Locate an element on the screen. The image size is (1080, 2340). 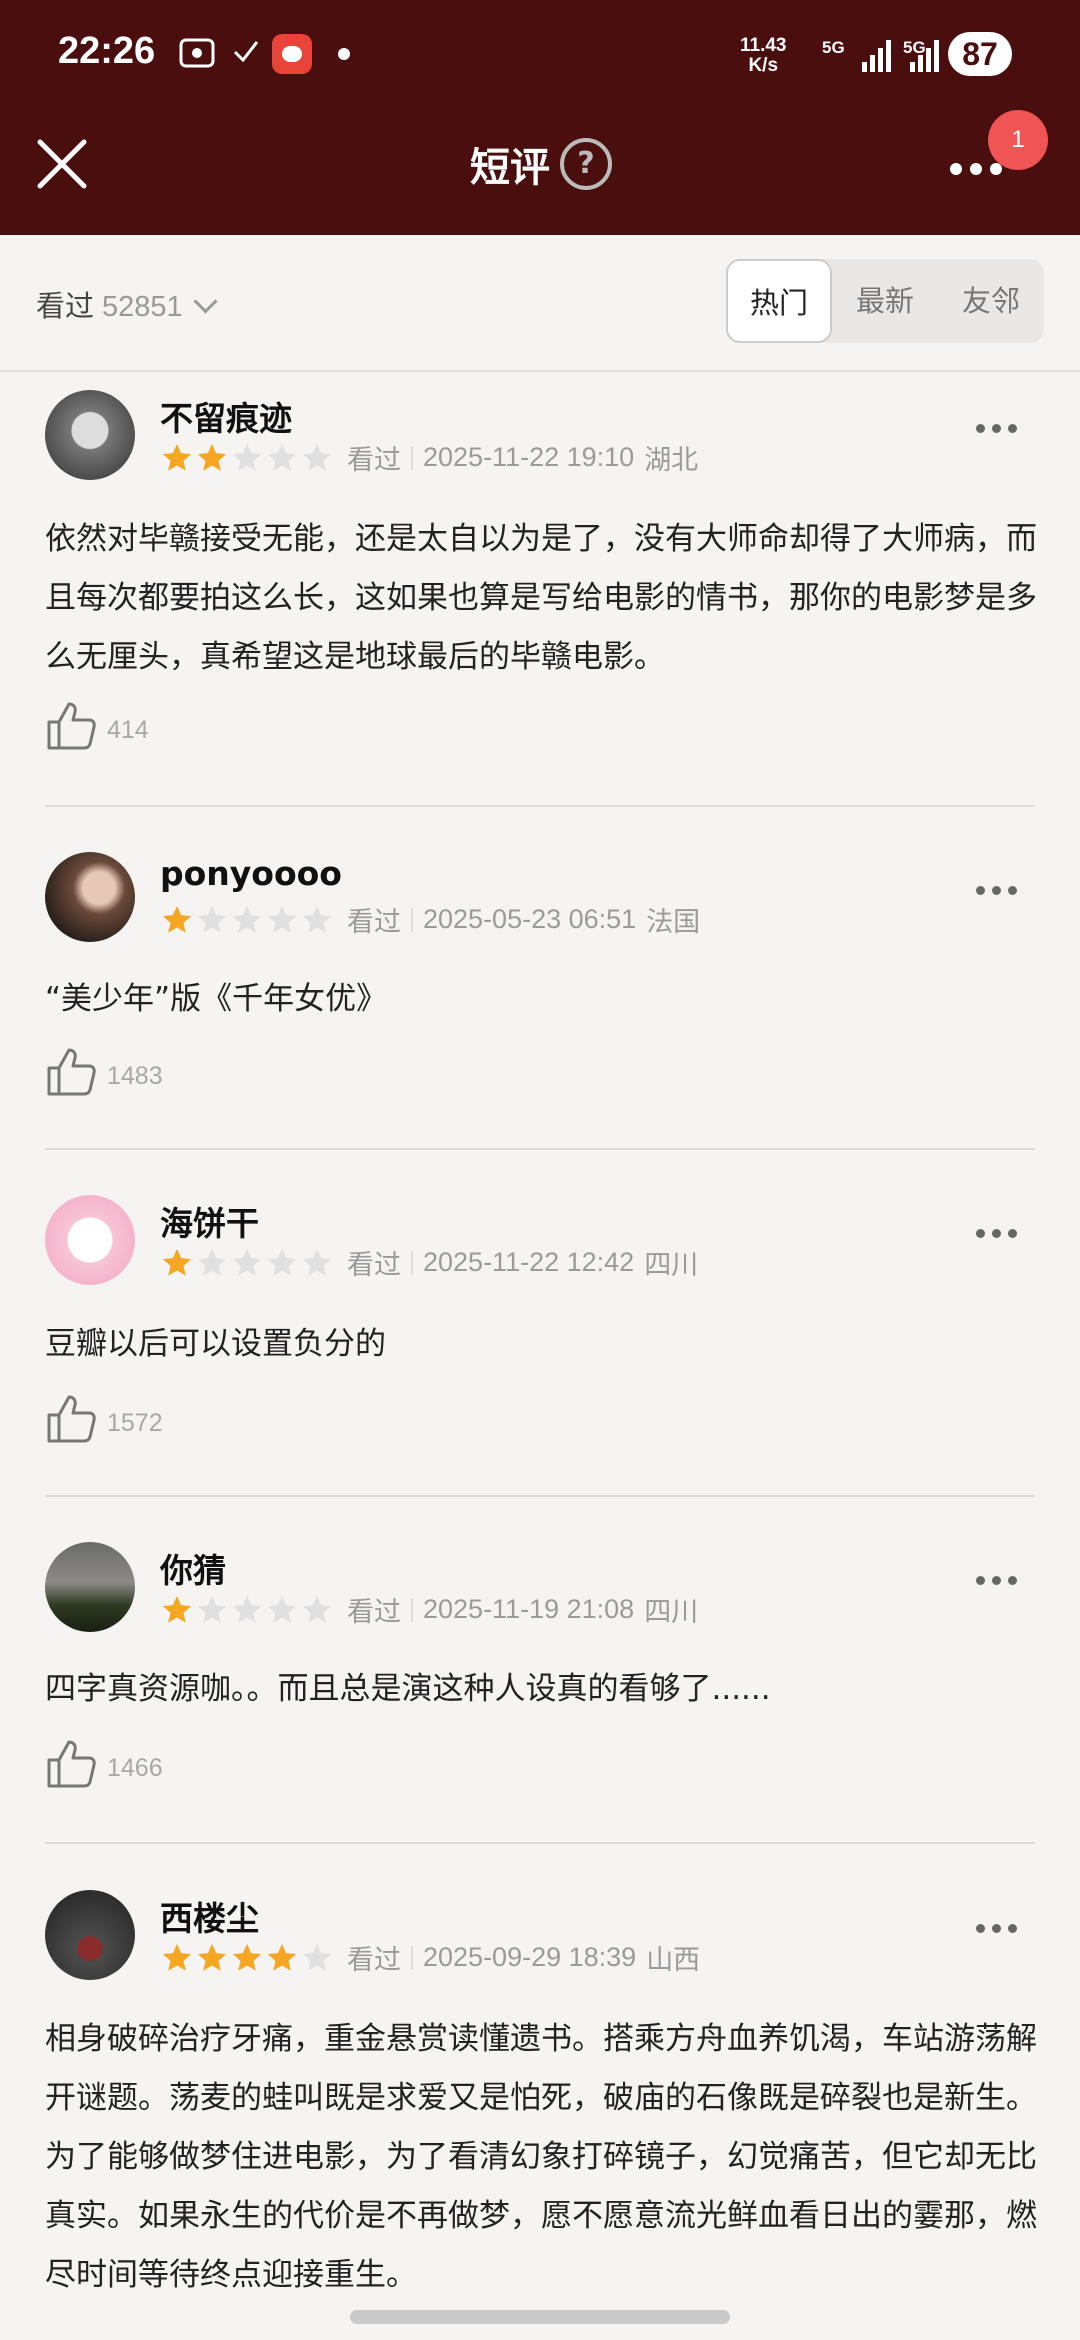
like-button: 1483 is located at coordinates (104, 1073).